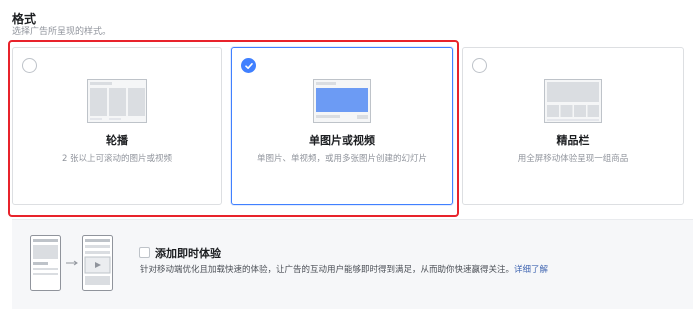 Image resolution: width=693 pixels, height=309 pixels. Describe the element at coordinates (29, 65) in the screenshot. I see `carousel-radio` at that location.